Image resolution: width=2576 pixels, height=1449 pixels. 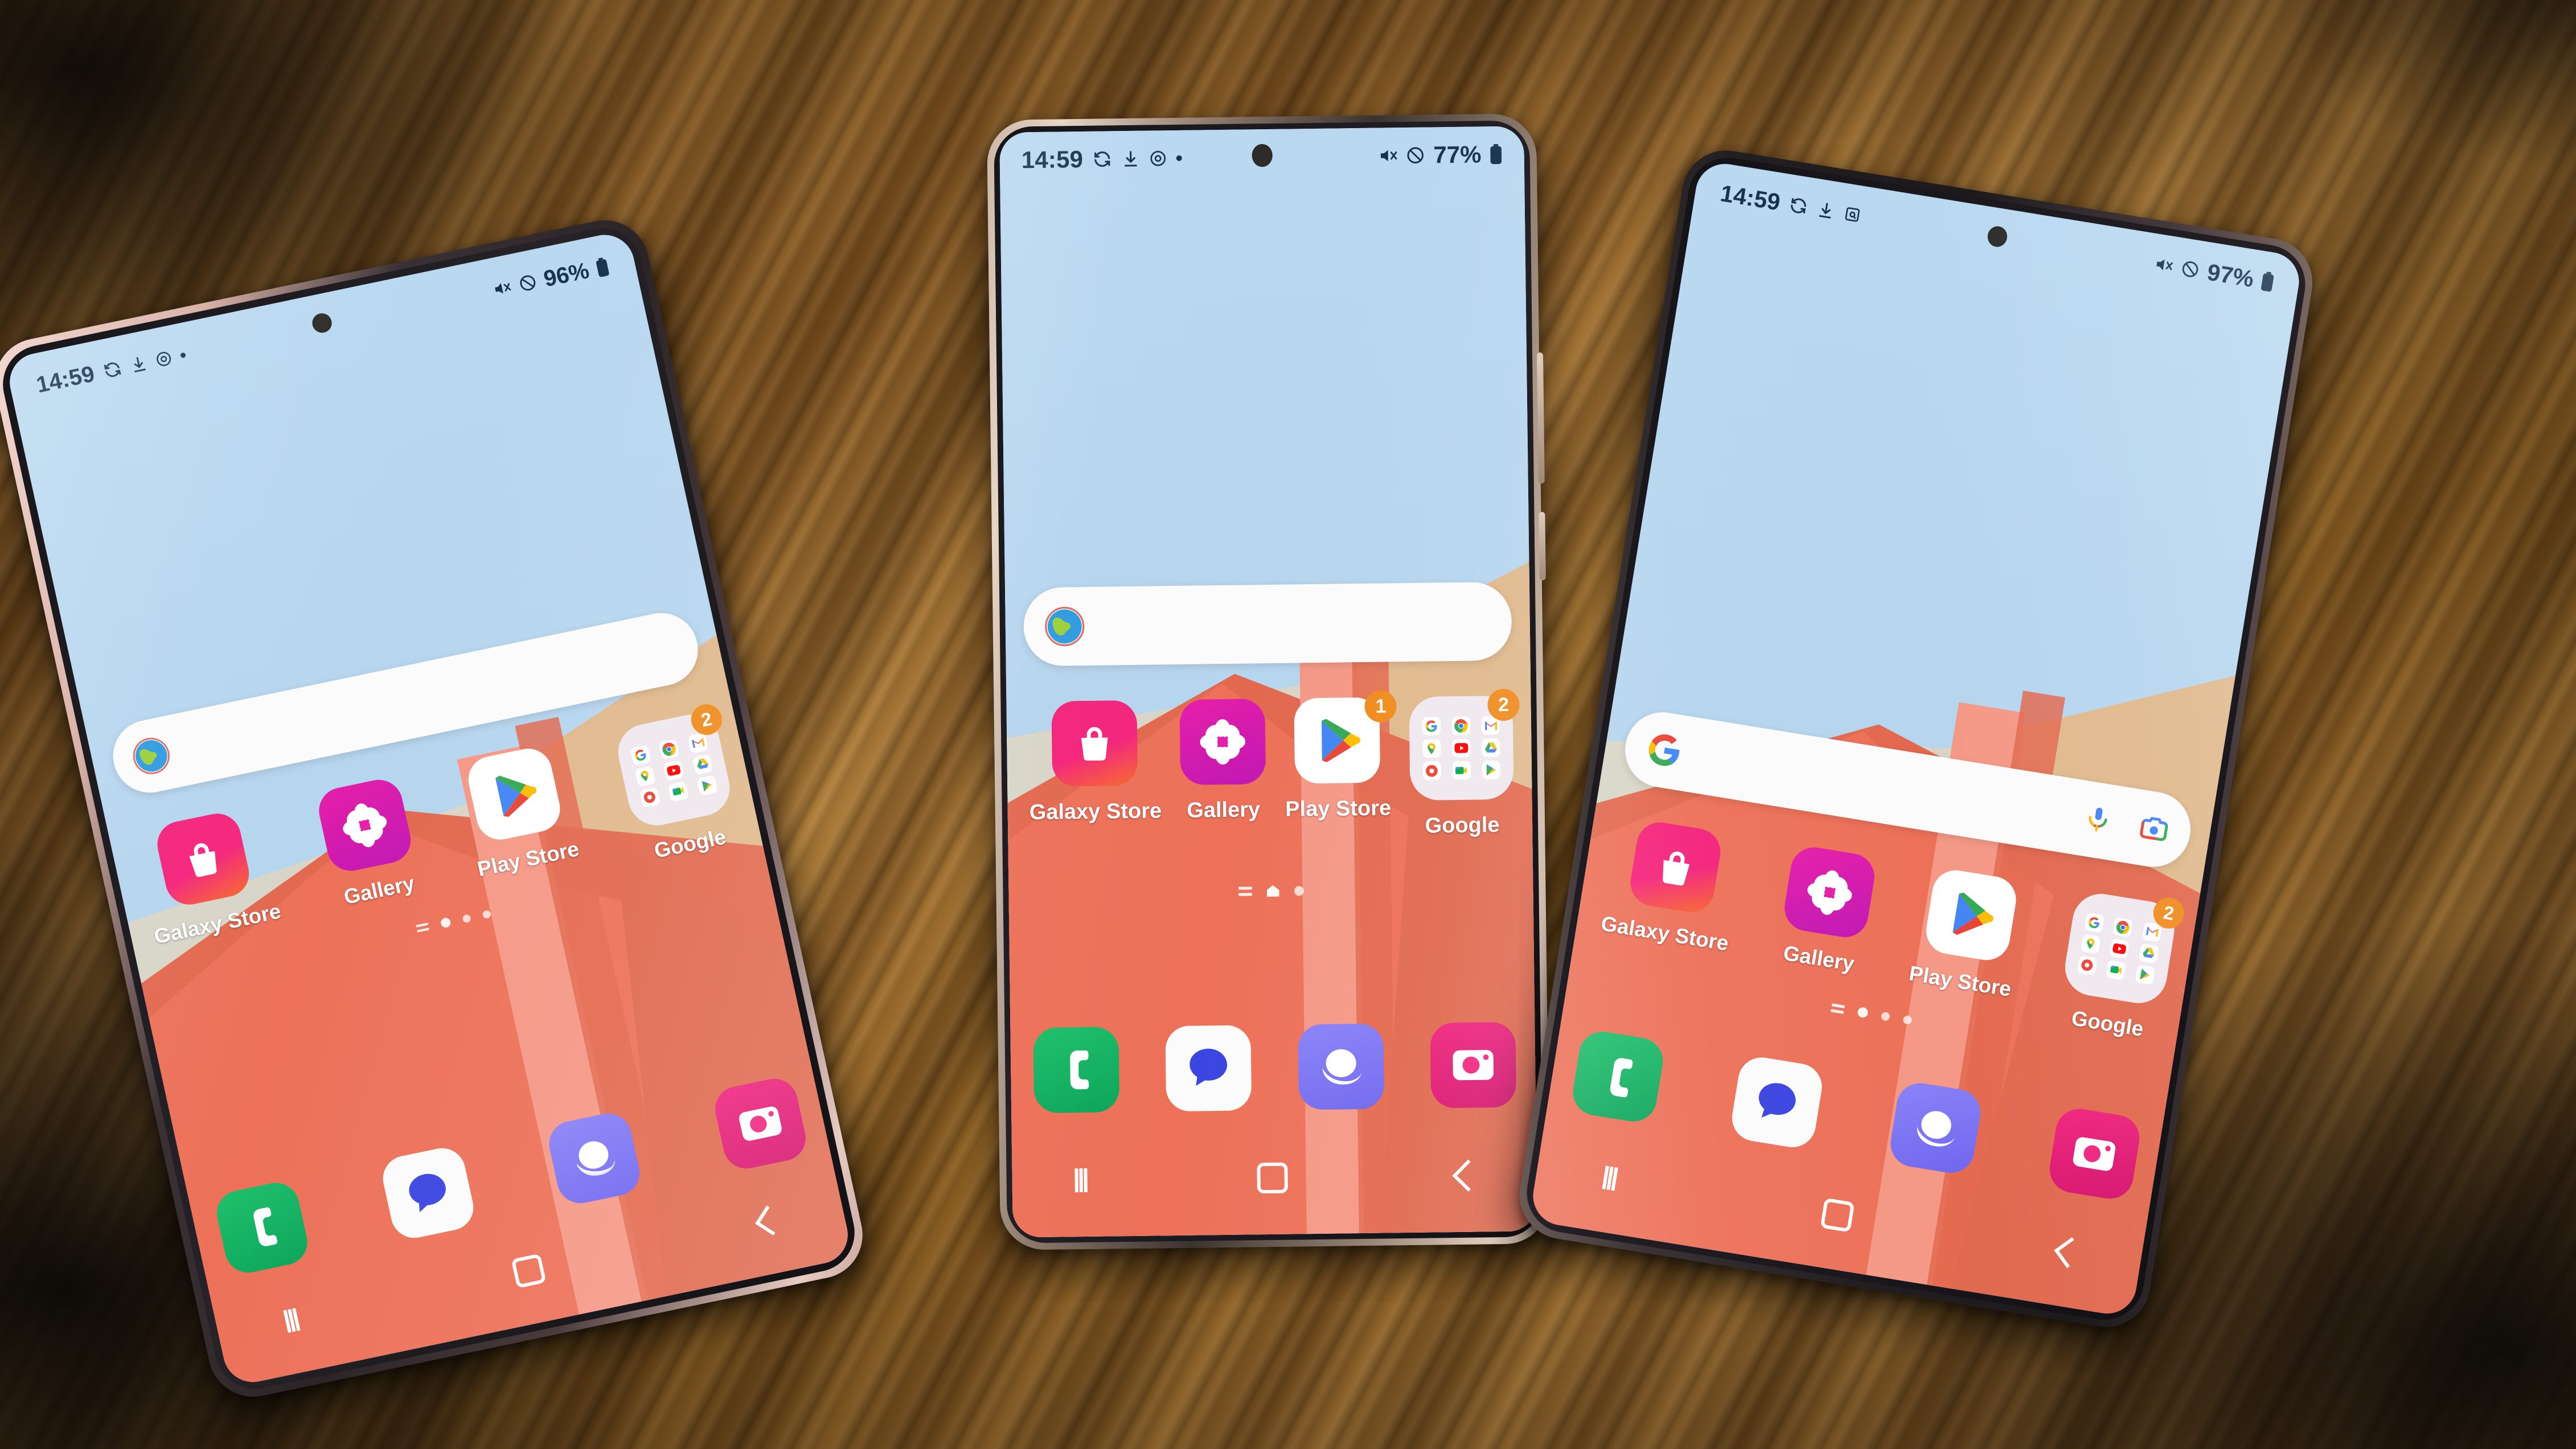 I want to click on app-row: Galaxy Store Gallery, so click(x=1274, y=765).